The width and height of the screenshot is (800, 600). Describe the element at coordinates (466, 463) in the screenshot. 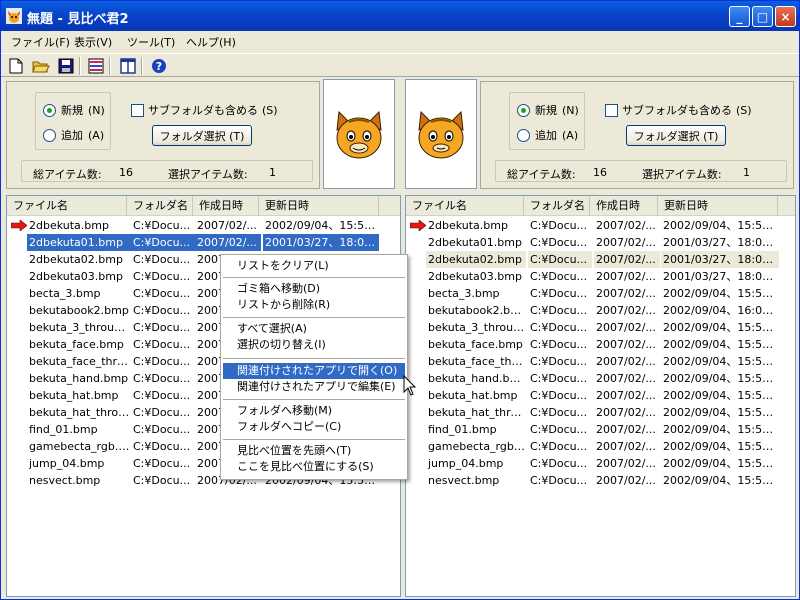

I see `cell-filename: jump_04.bmp` at that location.